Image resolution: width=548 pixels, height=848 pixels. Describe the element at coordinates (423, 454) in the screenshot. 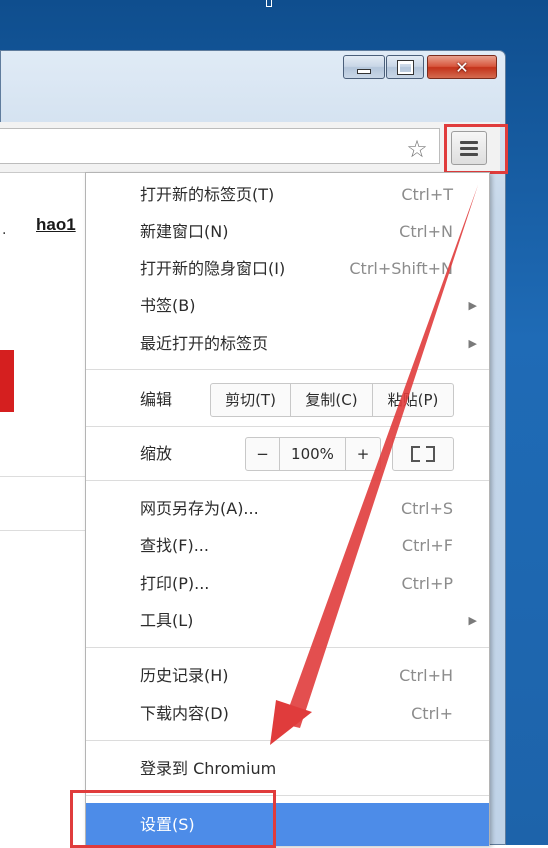

I see `fullscreen-button` at that location.